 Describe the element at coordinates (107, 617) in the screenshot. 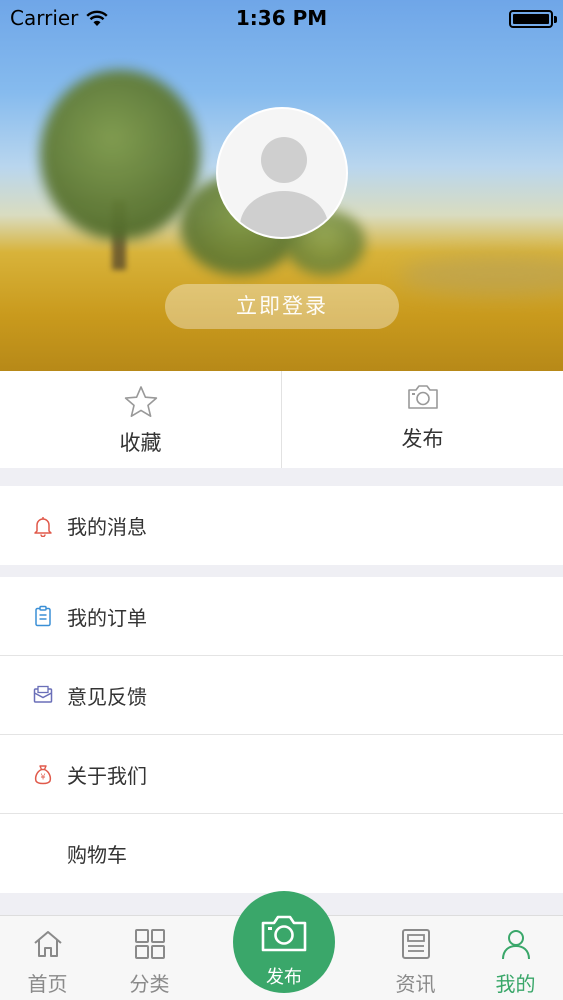

I see `menu-item-label: 我的订单` at that location.